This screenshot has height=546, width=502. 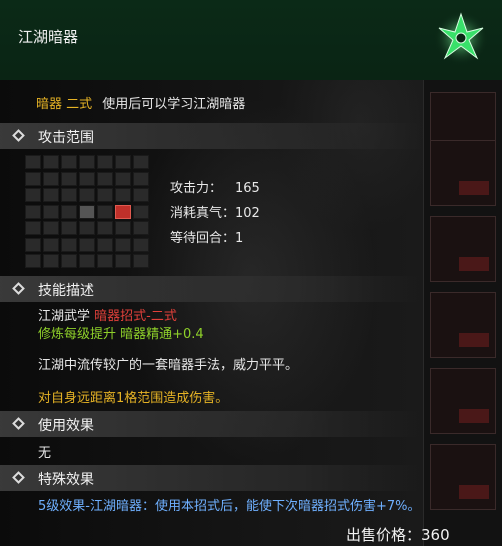 What do you see at coordinates (123, 211) in the screenshot?
I see `grid-cell-target` at bounding box center [123, 211].